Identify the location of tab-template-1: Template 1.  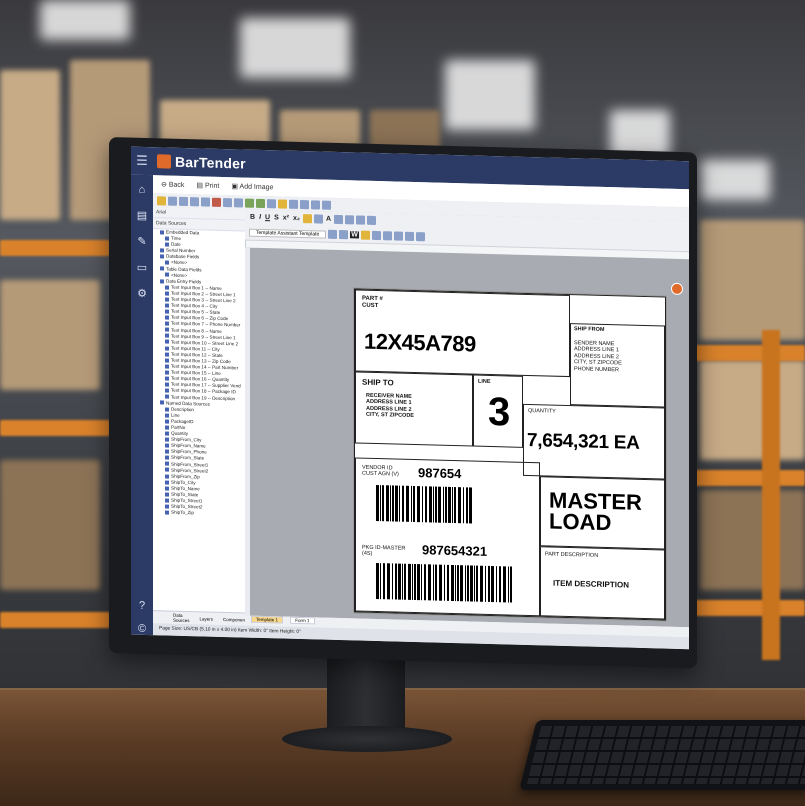
(267, 619).